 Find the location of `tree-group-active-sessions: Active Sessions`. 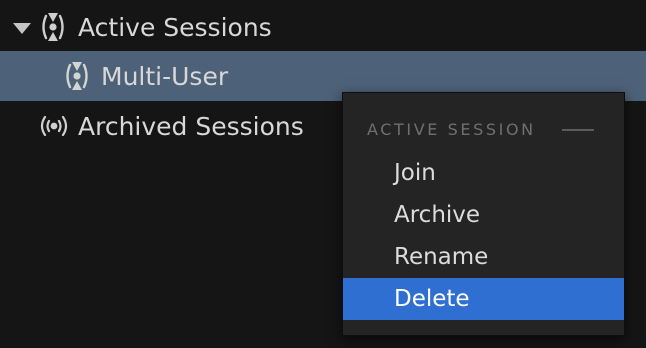

tree-group-active-sessions: Active Sessions is located at coordinates (323, 27).